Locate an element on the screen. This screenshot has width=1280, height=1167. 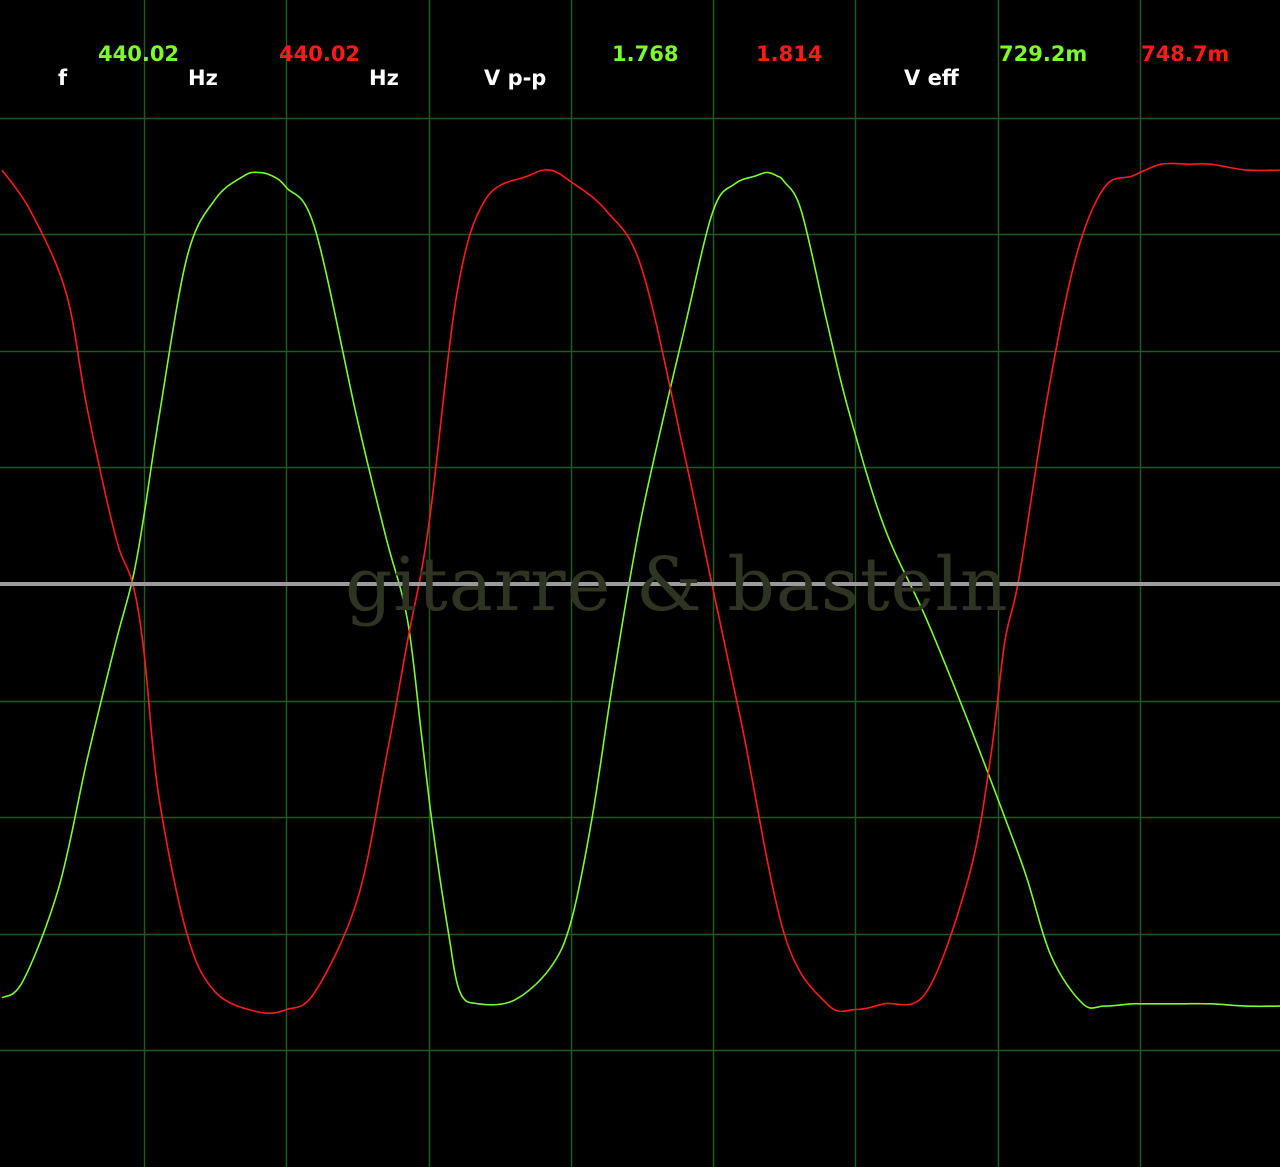
watermark-text: gitarre & basteln is located at coordinates (677, 585).